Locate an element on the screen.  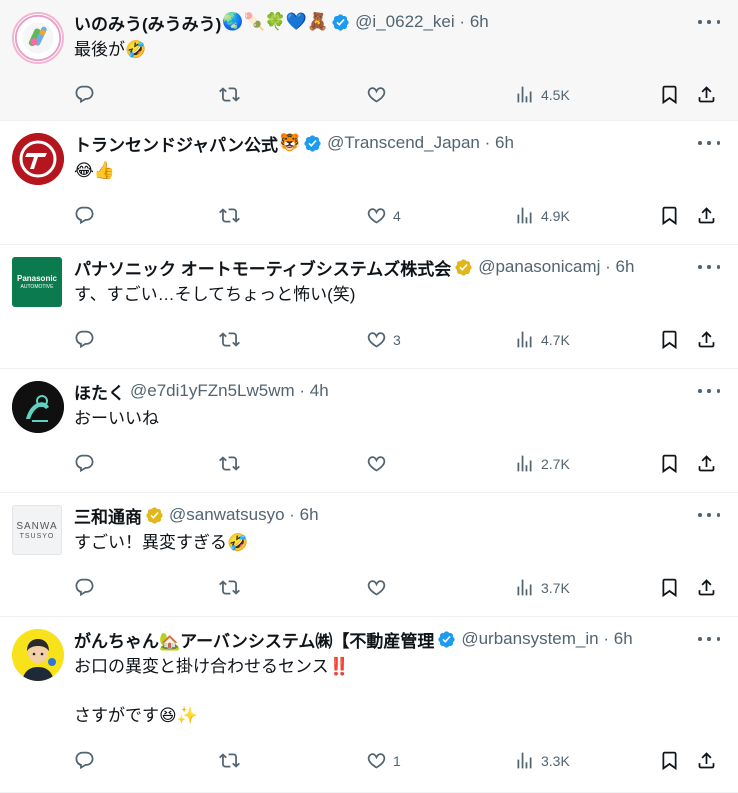
avatar-illustration-icon is located at coordinates (38, 655).